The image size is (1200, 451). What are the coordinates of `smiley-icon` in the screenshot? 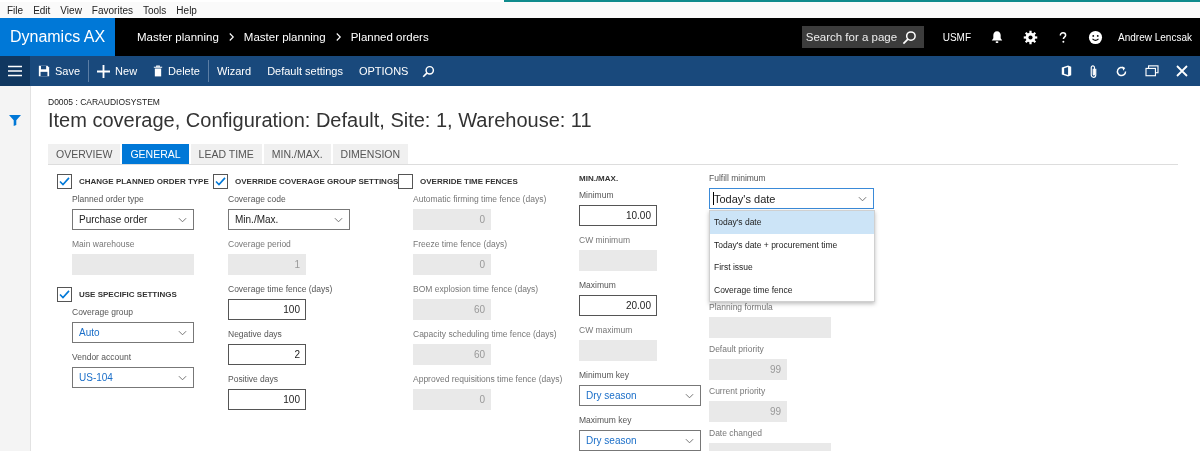 It's located at (1096, 37).